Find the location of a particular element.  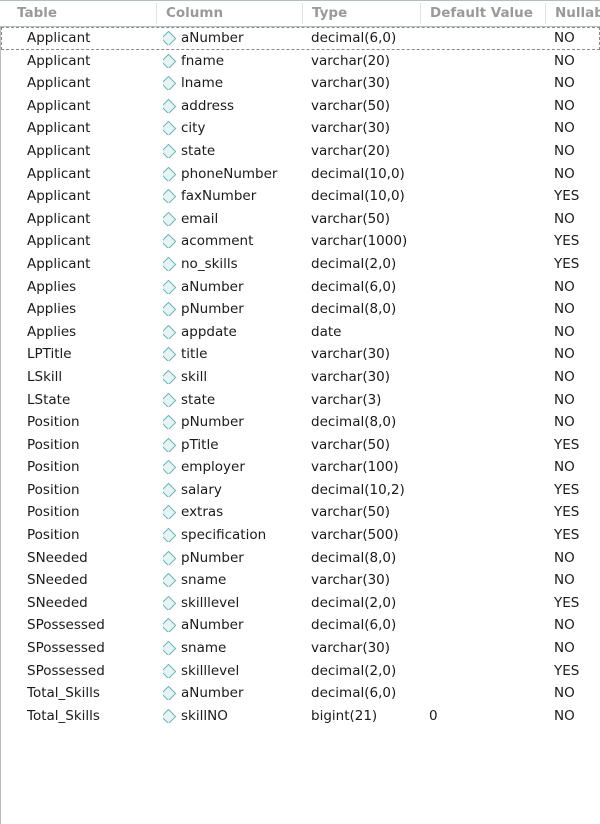

table-row: Applicant no_skills decimal(2,0) YES is located at coordinates (300, 264).